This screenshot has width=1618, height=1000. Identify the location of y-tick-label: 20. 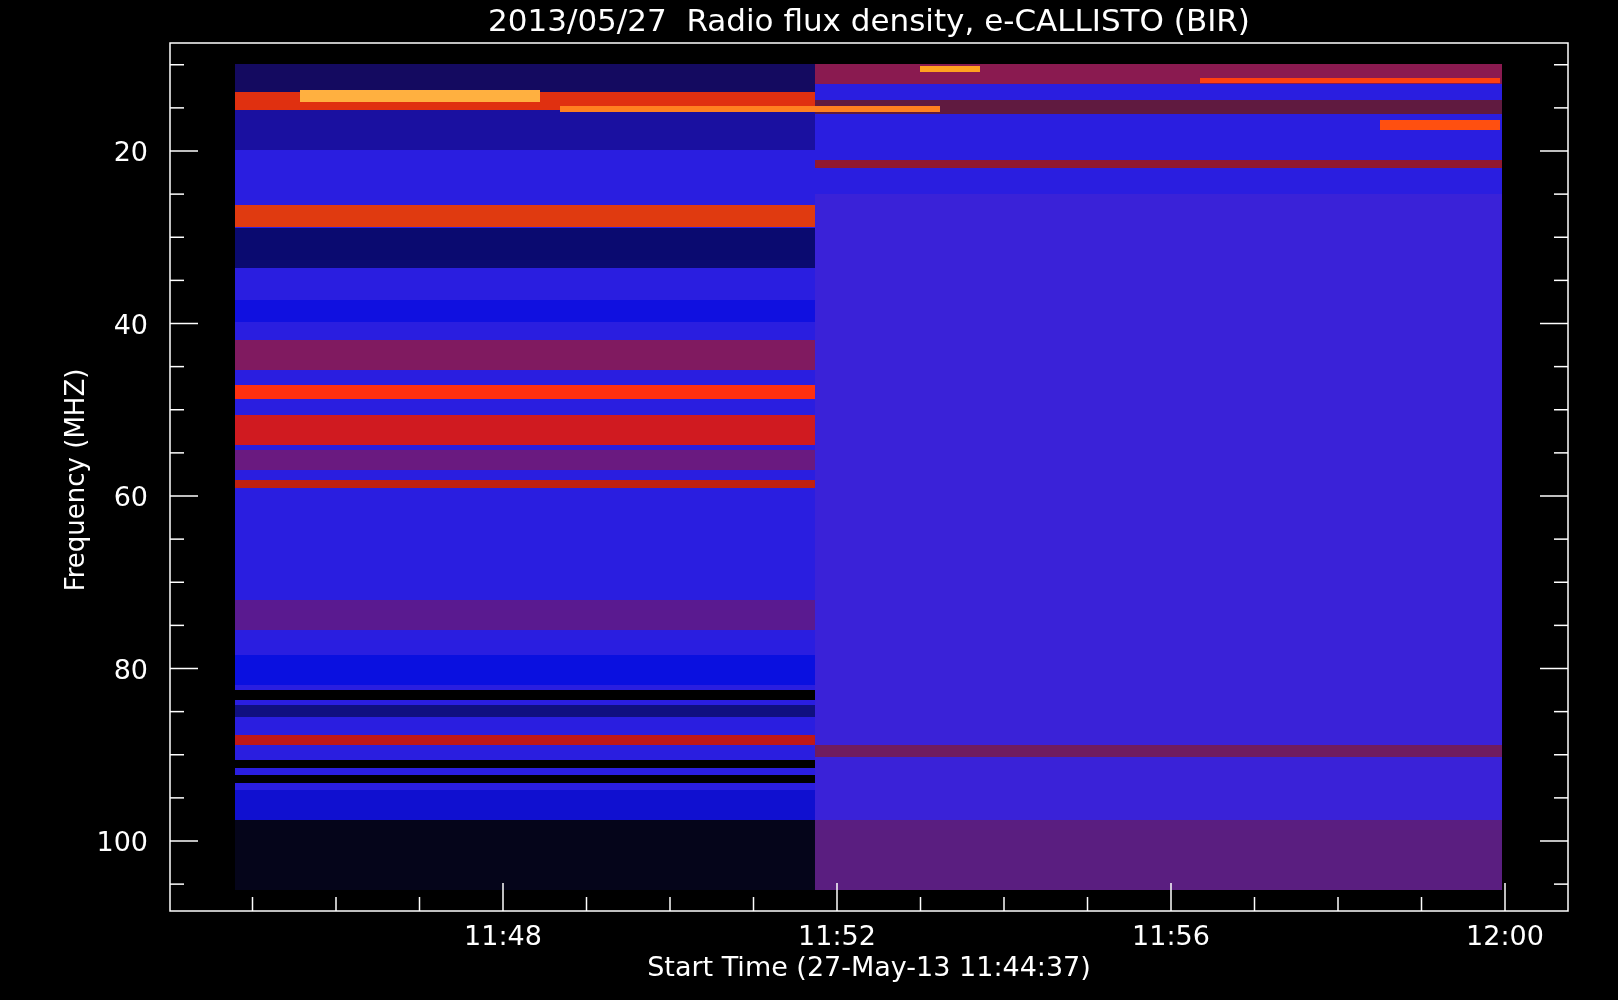
(130, 151).